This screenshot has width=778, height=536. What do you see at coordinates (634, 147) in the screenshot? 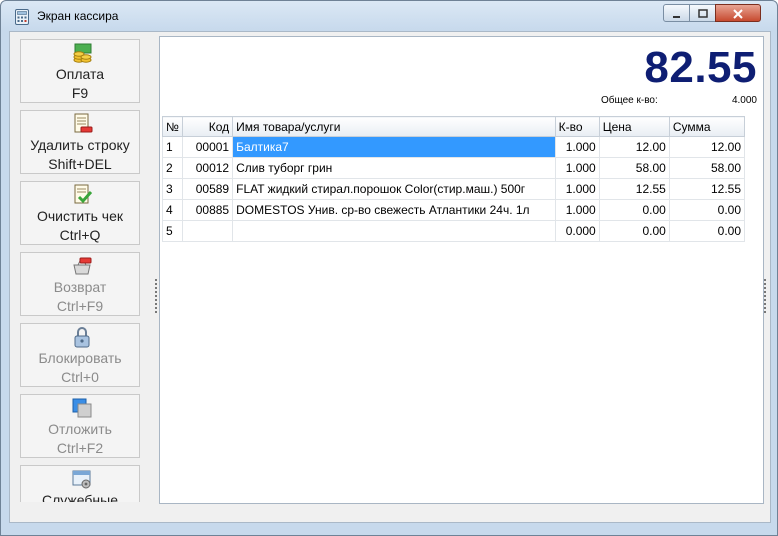
I see `cell-price: 12.00` at bounding box center [634, 147].